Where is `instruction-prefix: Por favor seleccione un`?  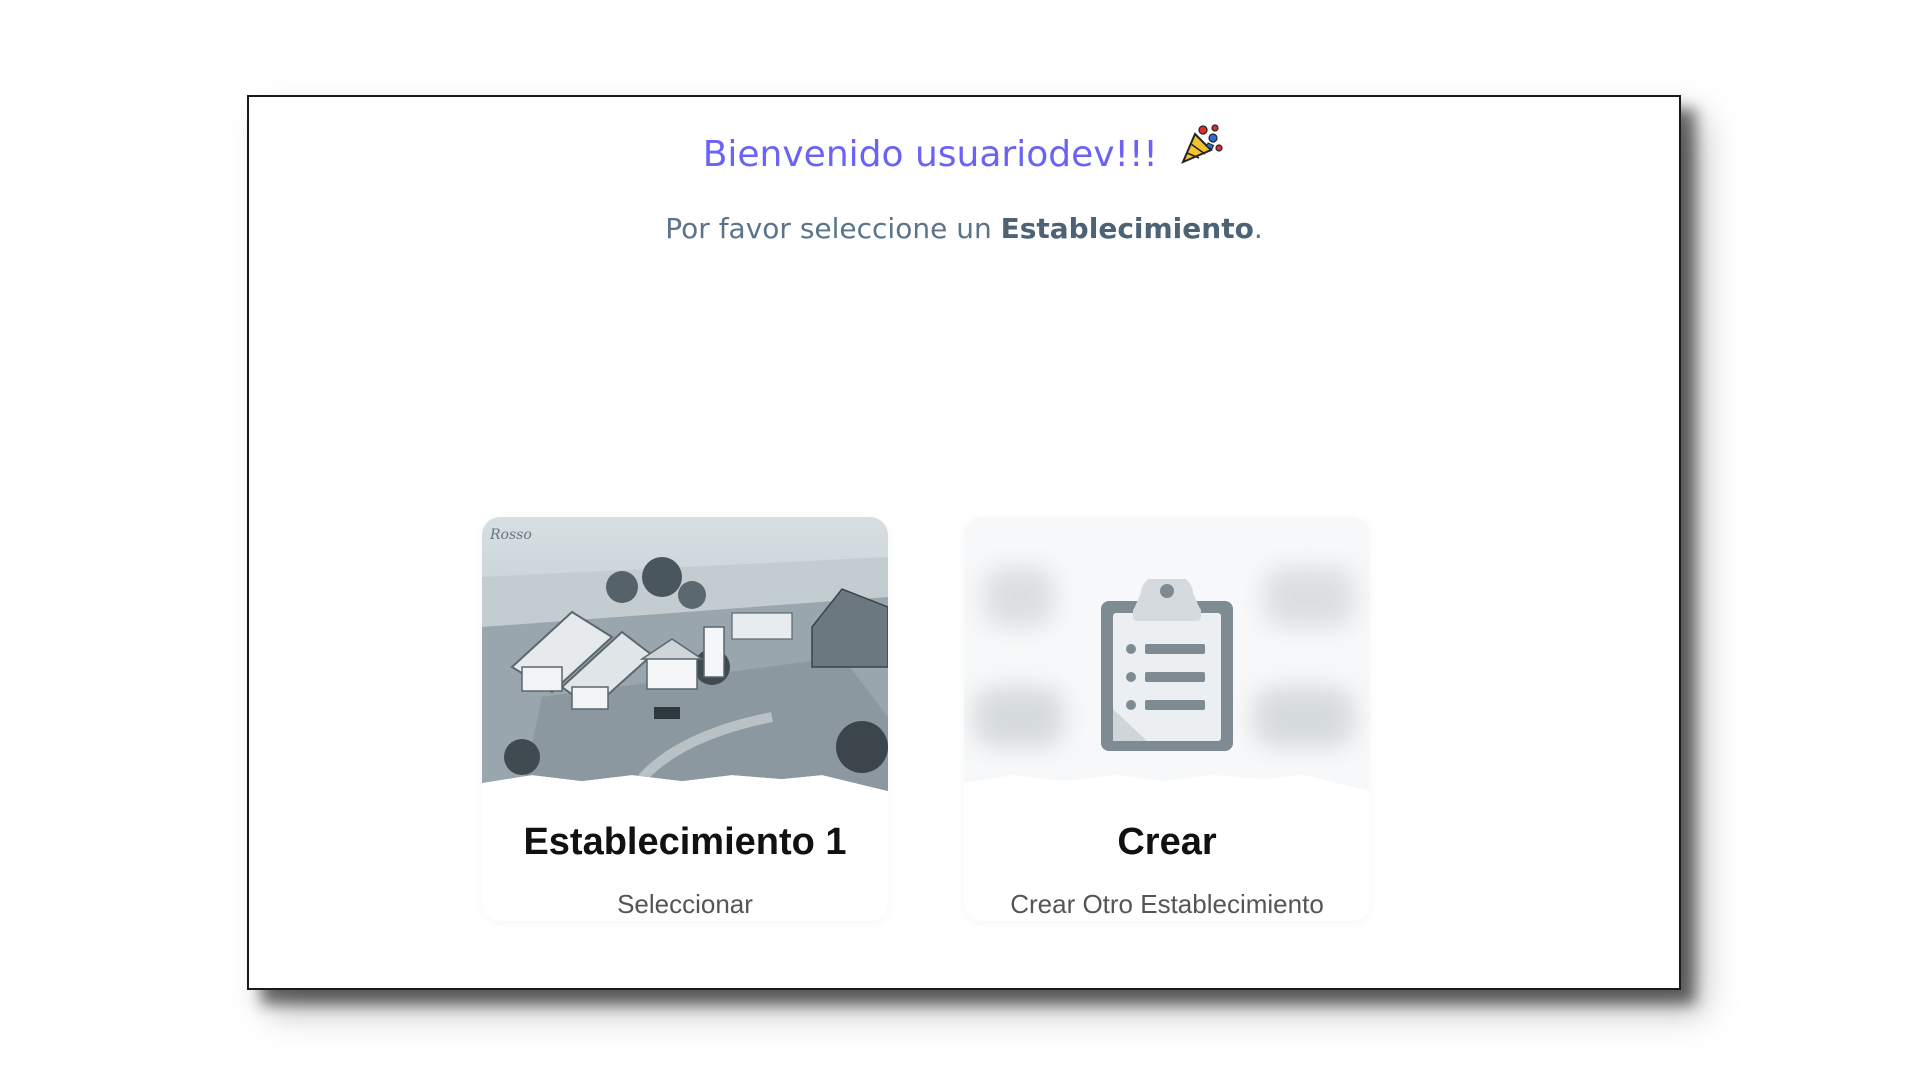
instruction-prefix: Por favor seleccione un is located at coordinates (833, 228).